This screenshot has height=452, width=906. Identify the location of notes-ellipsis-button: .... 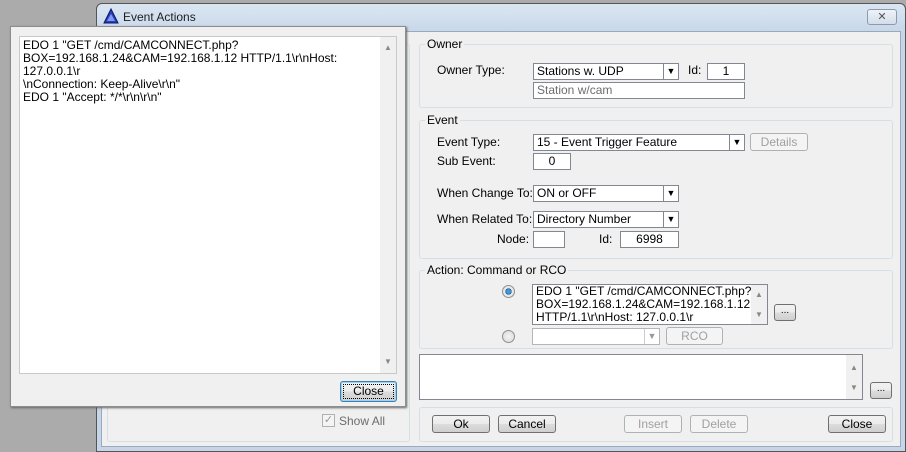
(881, 390).